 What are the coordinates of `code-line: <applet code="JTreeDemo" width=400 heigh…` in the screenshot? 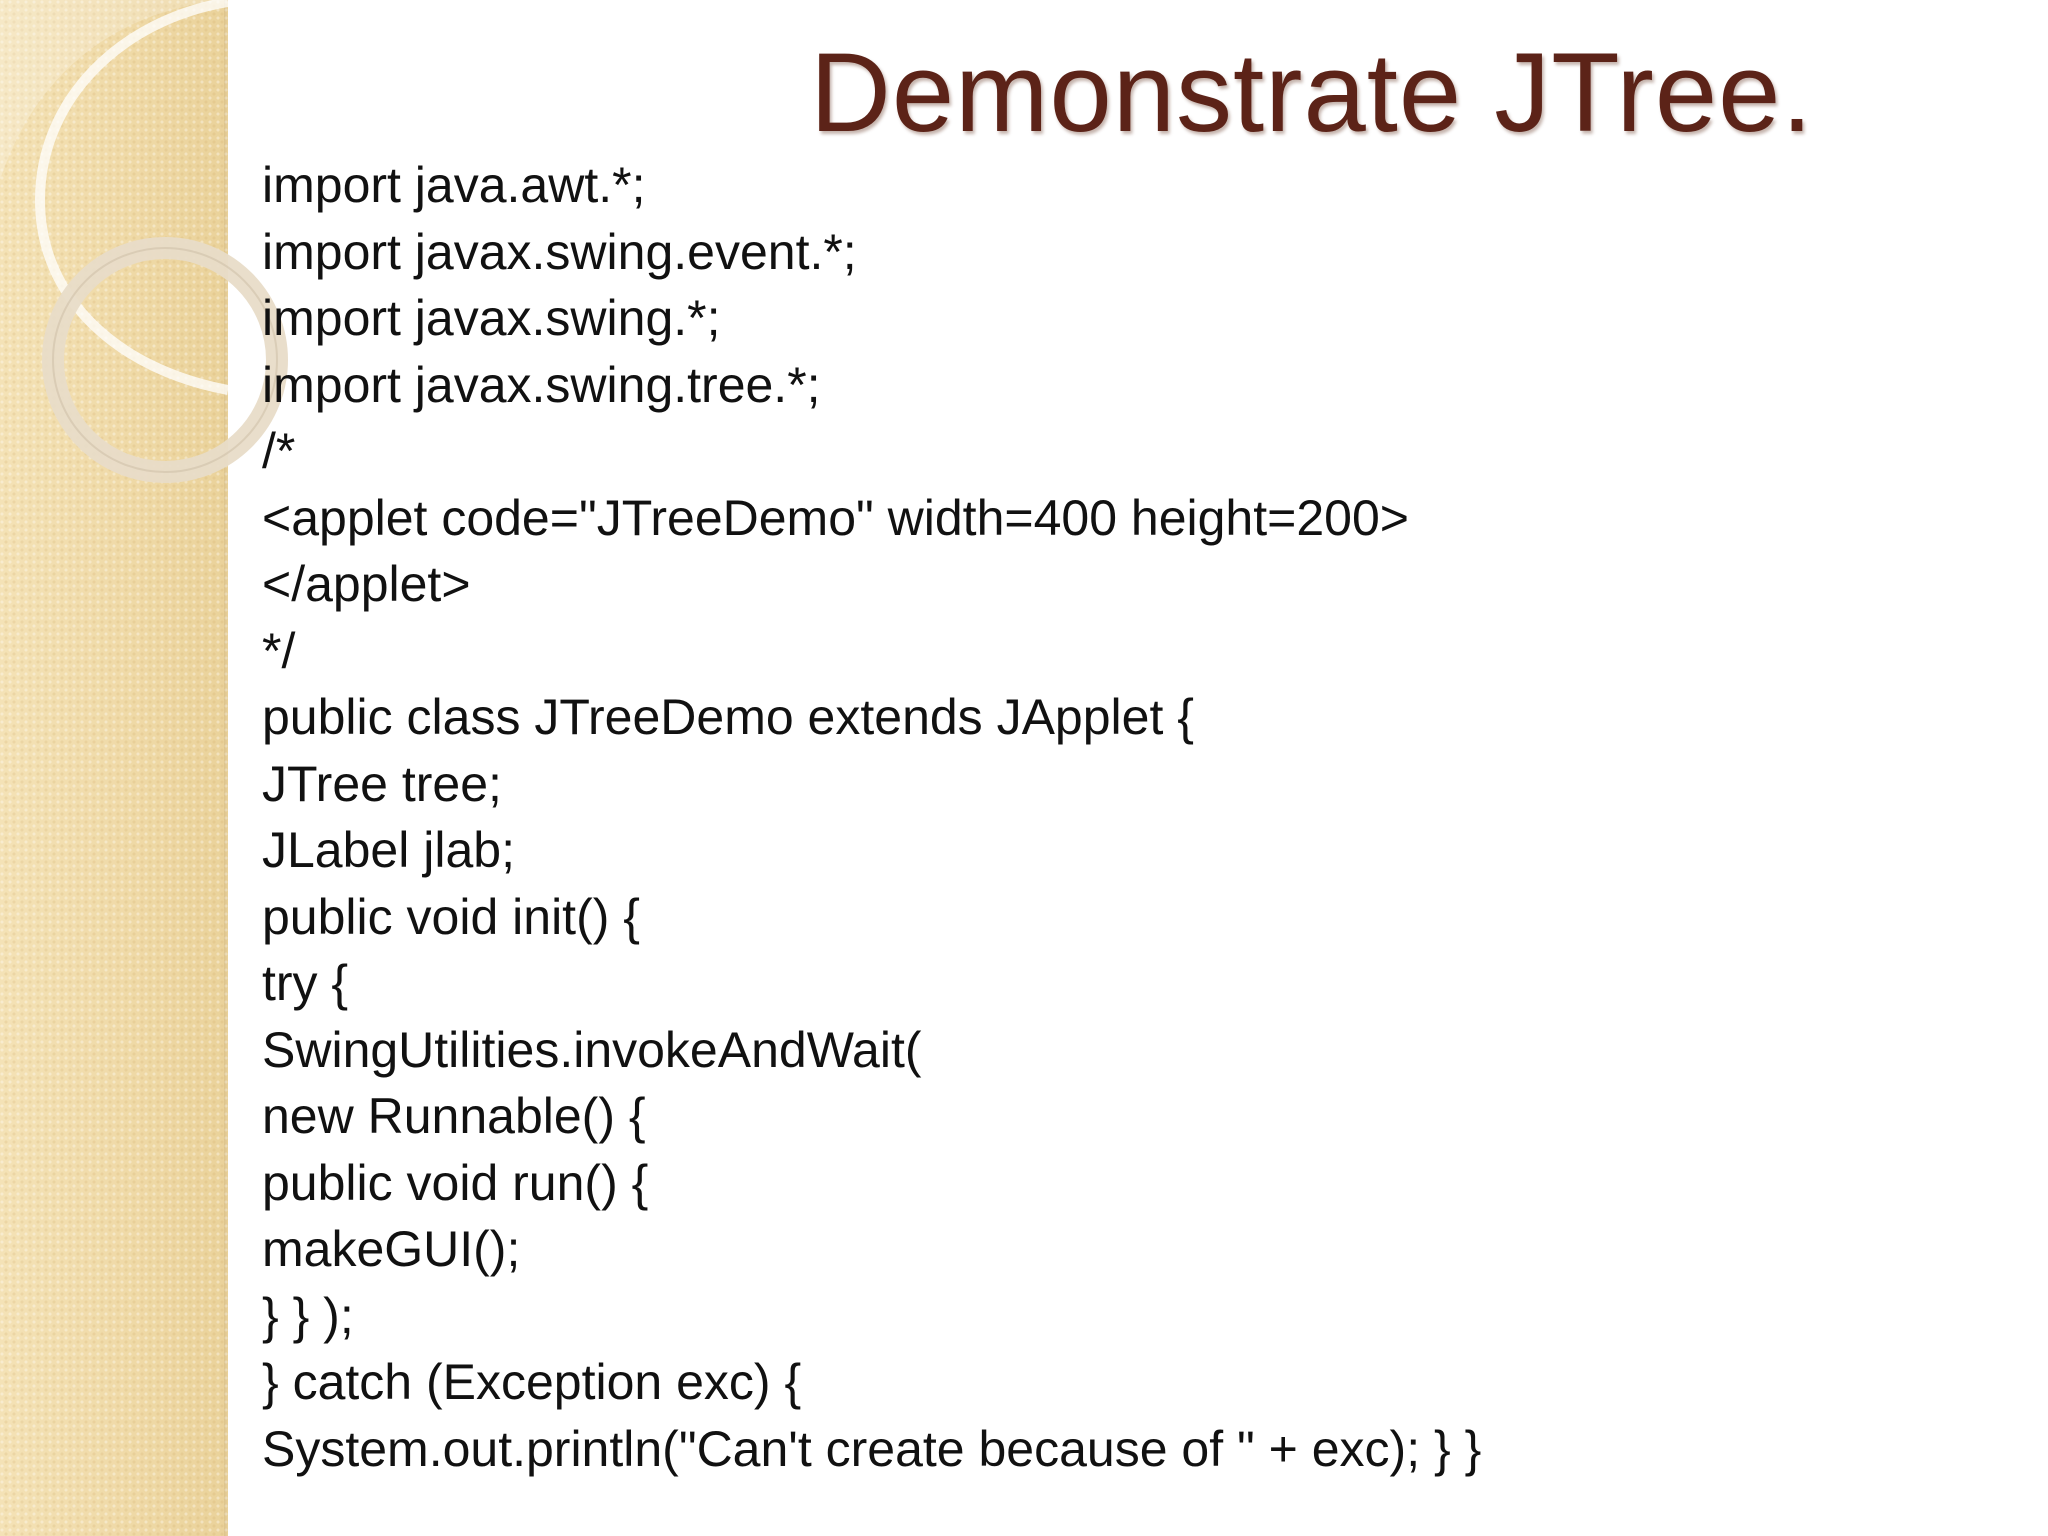 It's located at (835, 517).